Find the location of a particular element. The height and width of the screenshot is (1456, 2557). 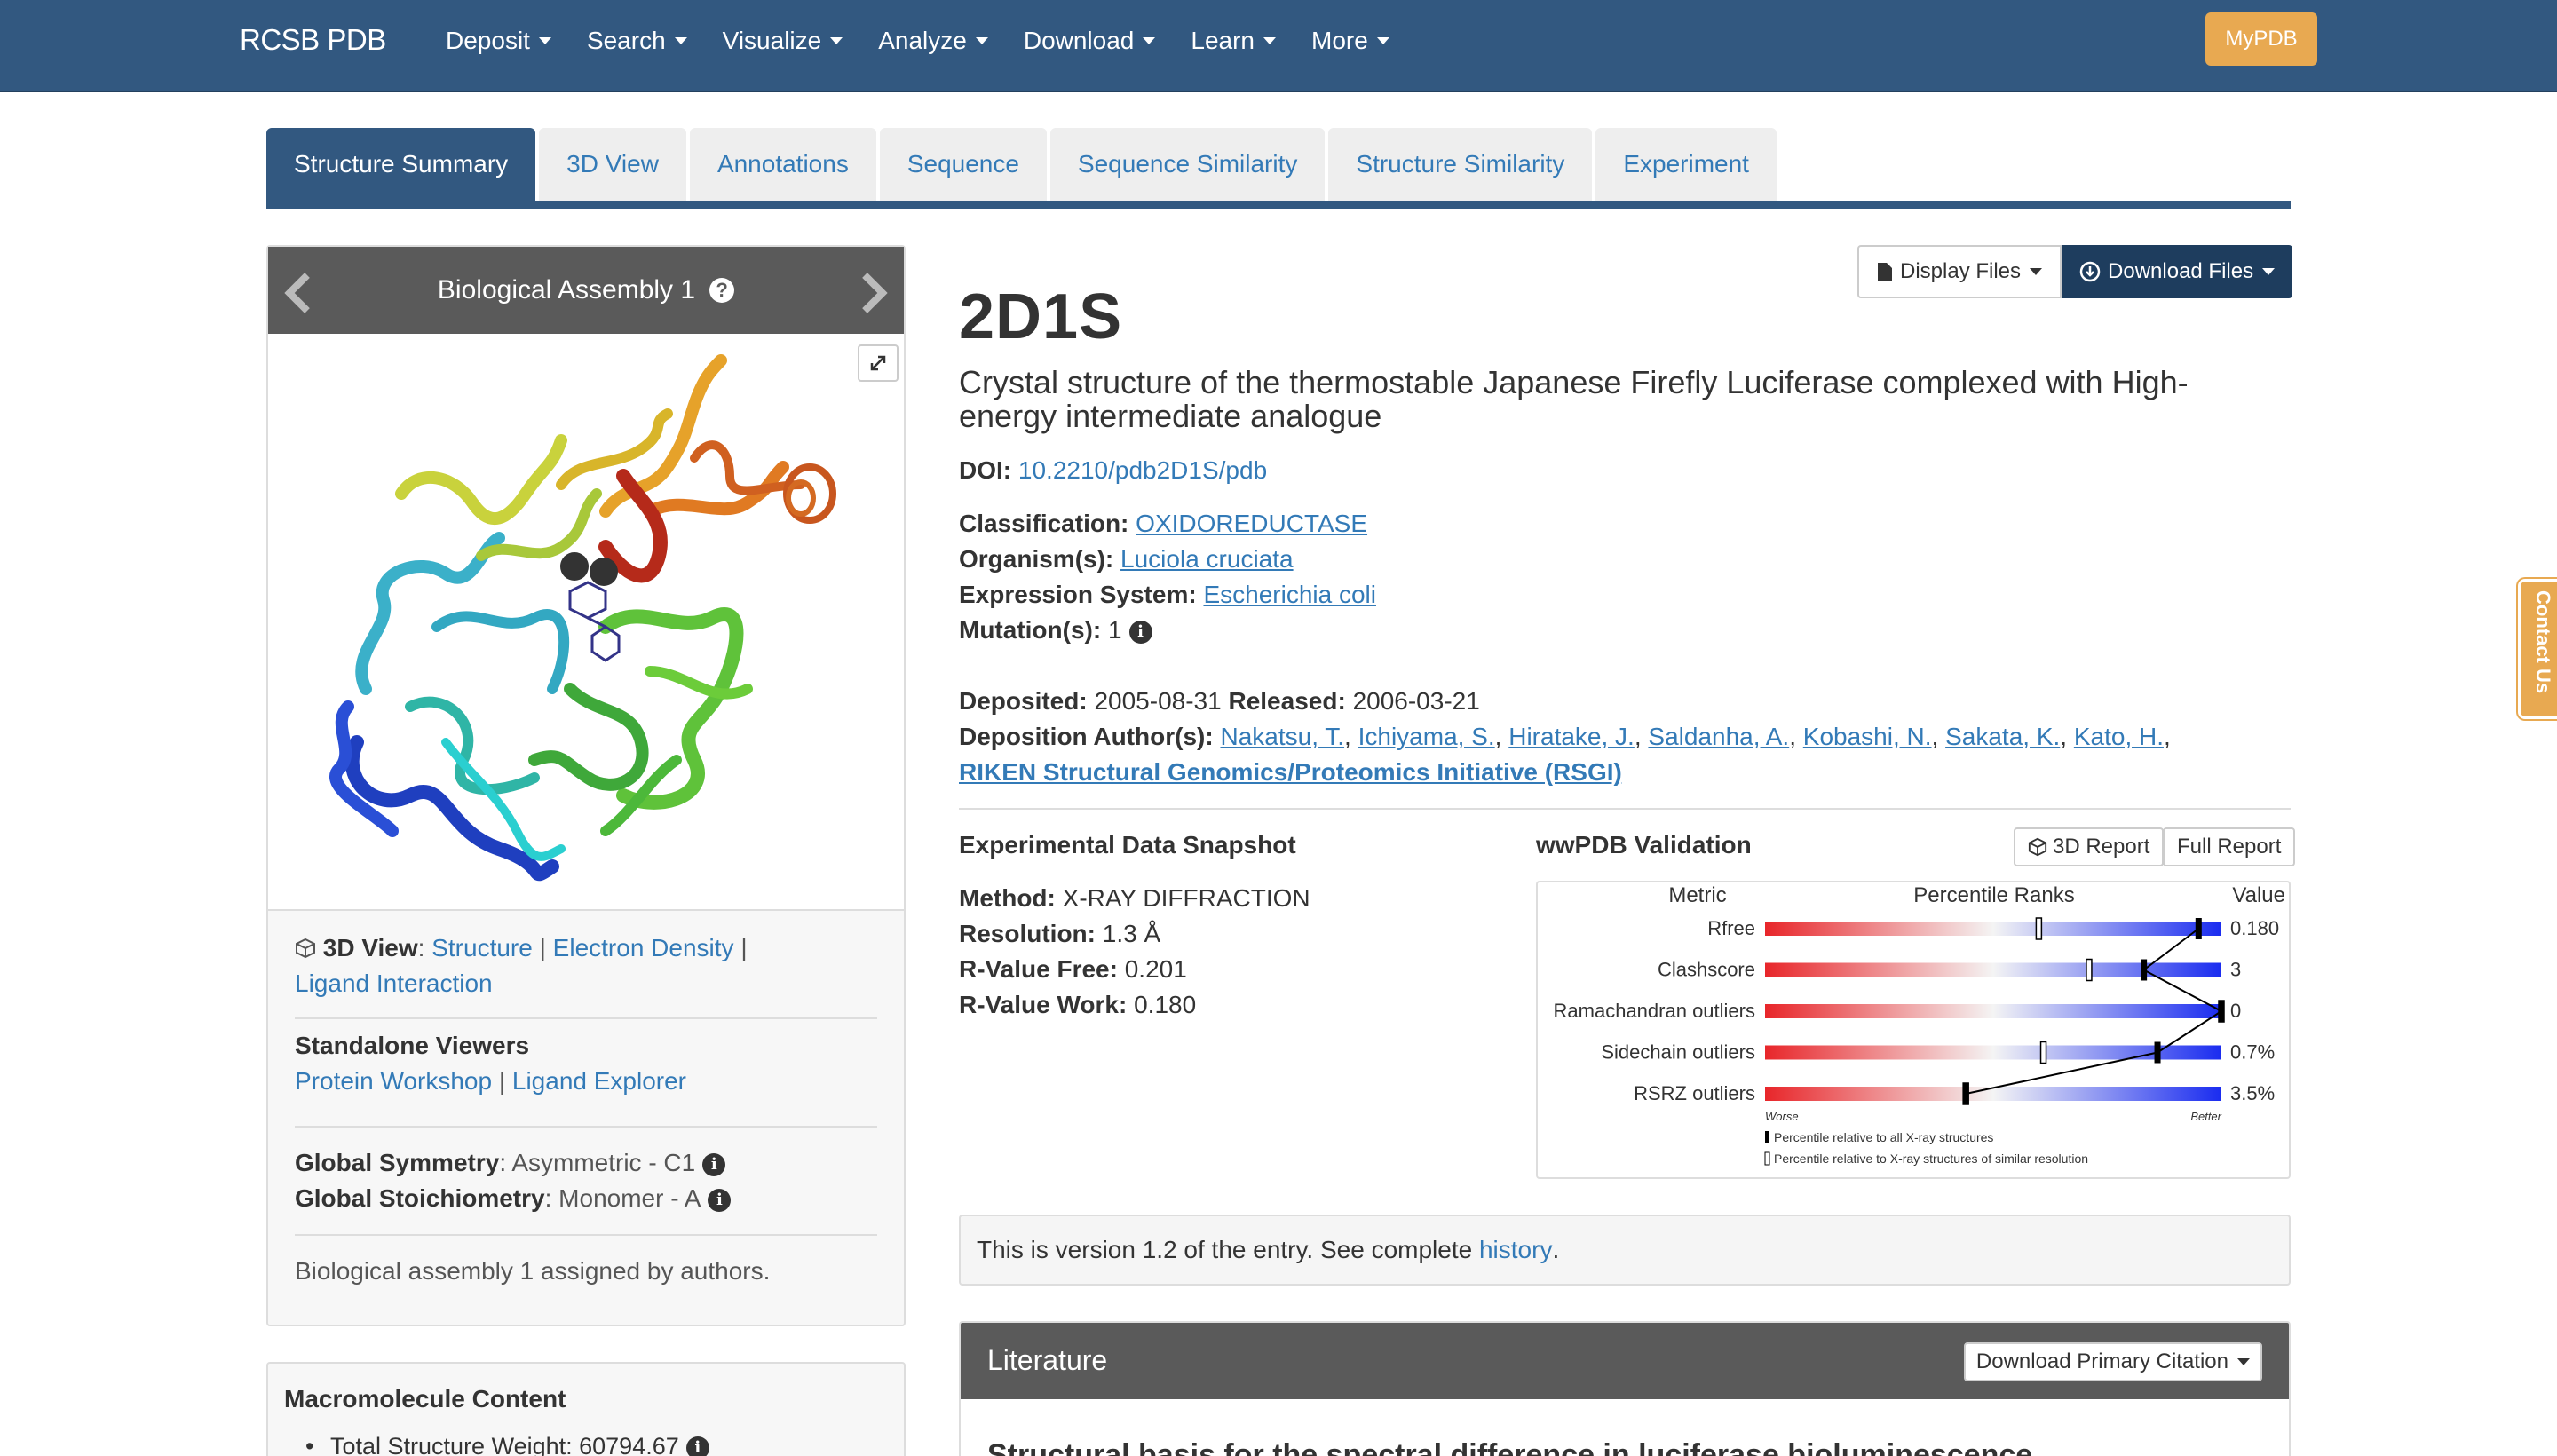

rfree-label: R-Value Free: is located at coordinates (1038, 969).